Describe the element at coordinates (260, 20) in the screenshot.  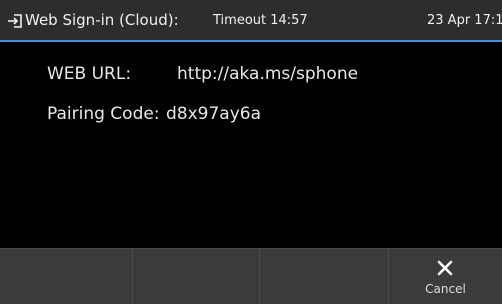
I see `timeout-text: Timeout 14:57` at that location.